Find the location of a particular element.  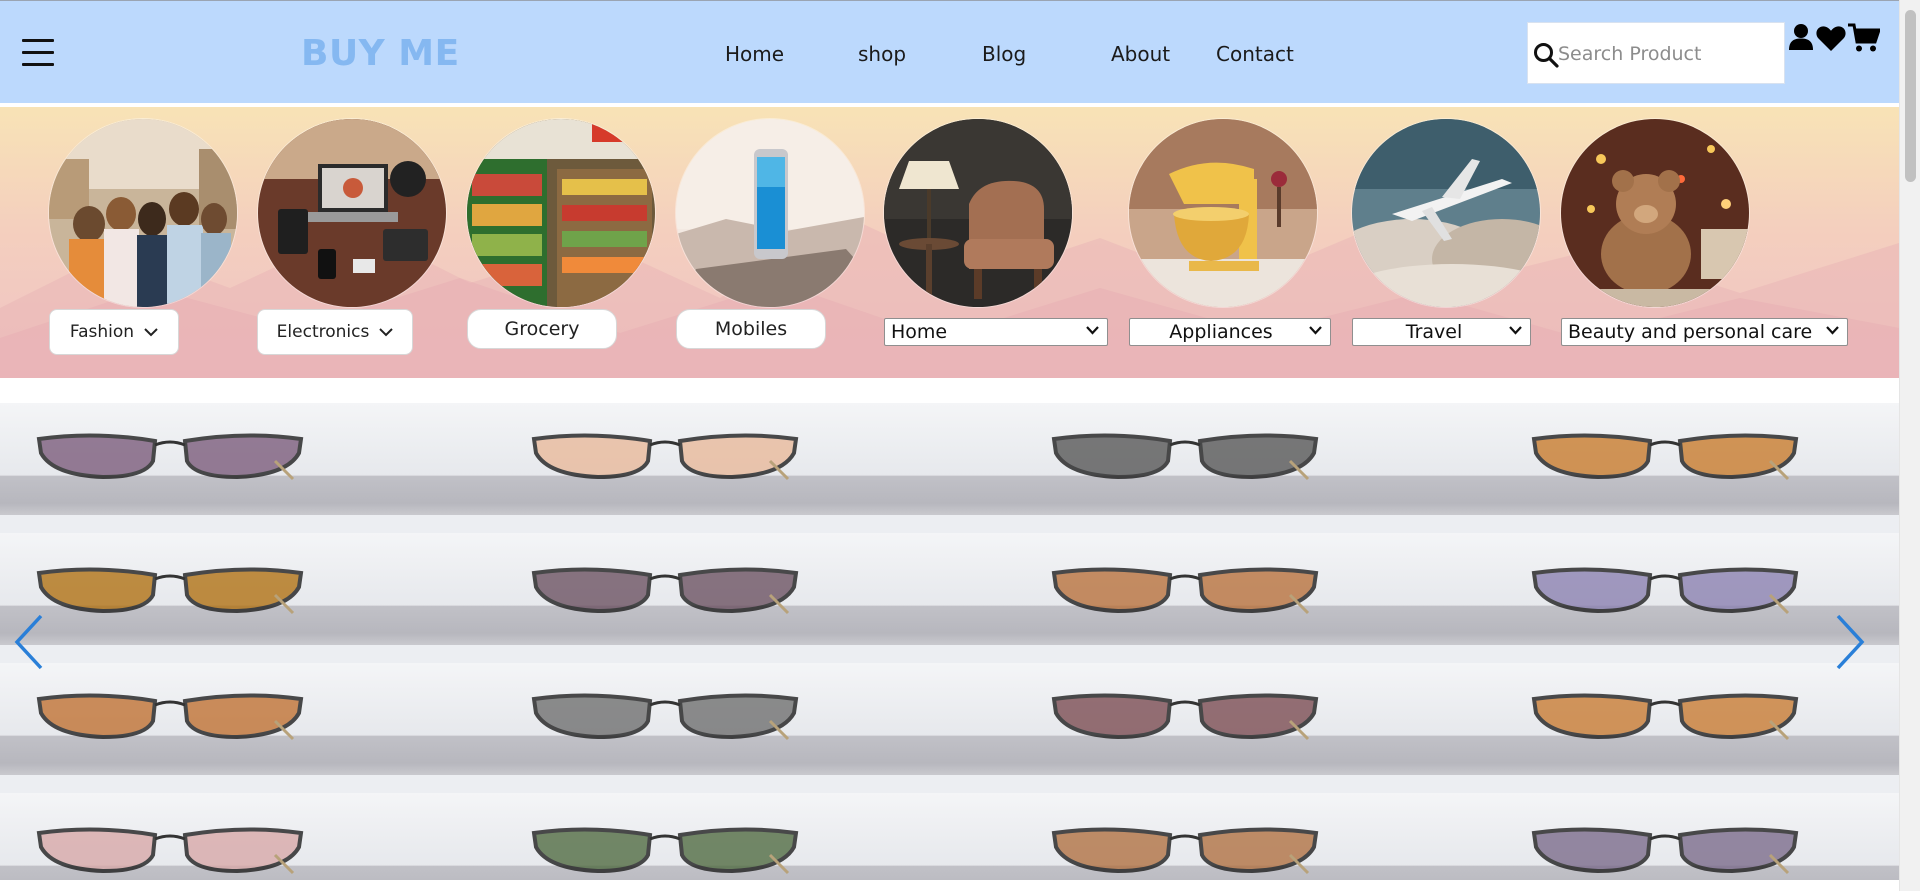

nav-contact: Contact is located at coordinates (1255, 54).